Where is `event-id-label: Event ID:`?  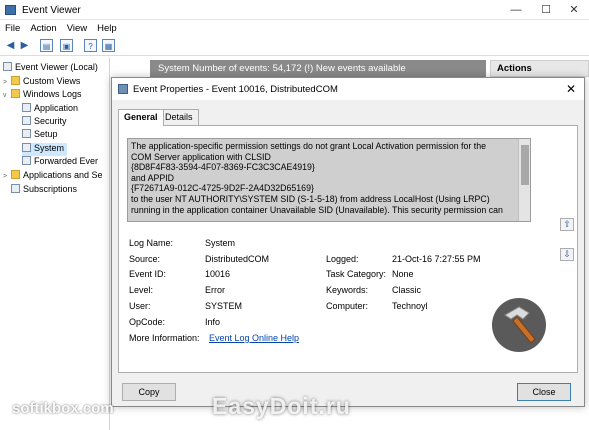
event-id-label: Event ID: is located at coordinates (148, 274).